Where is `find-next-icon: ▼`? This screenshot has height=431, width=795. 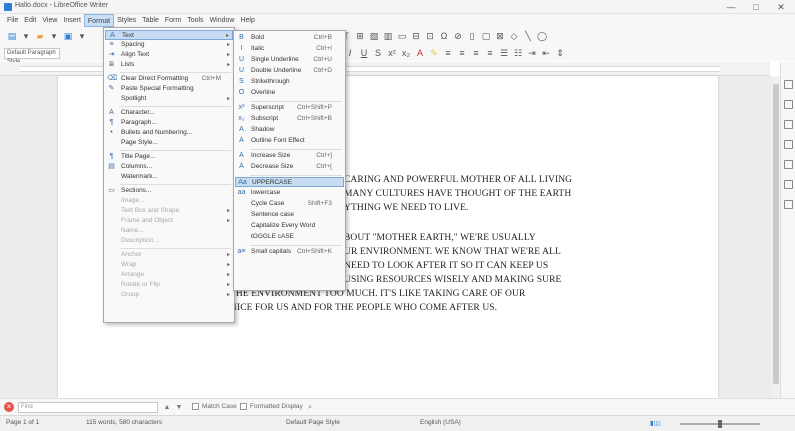
find-next-icon: ▼ is located at coordinates (179, 407).